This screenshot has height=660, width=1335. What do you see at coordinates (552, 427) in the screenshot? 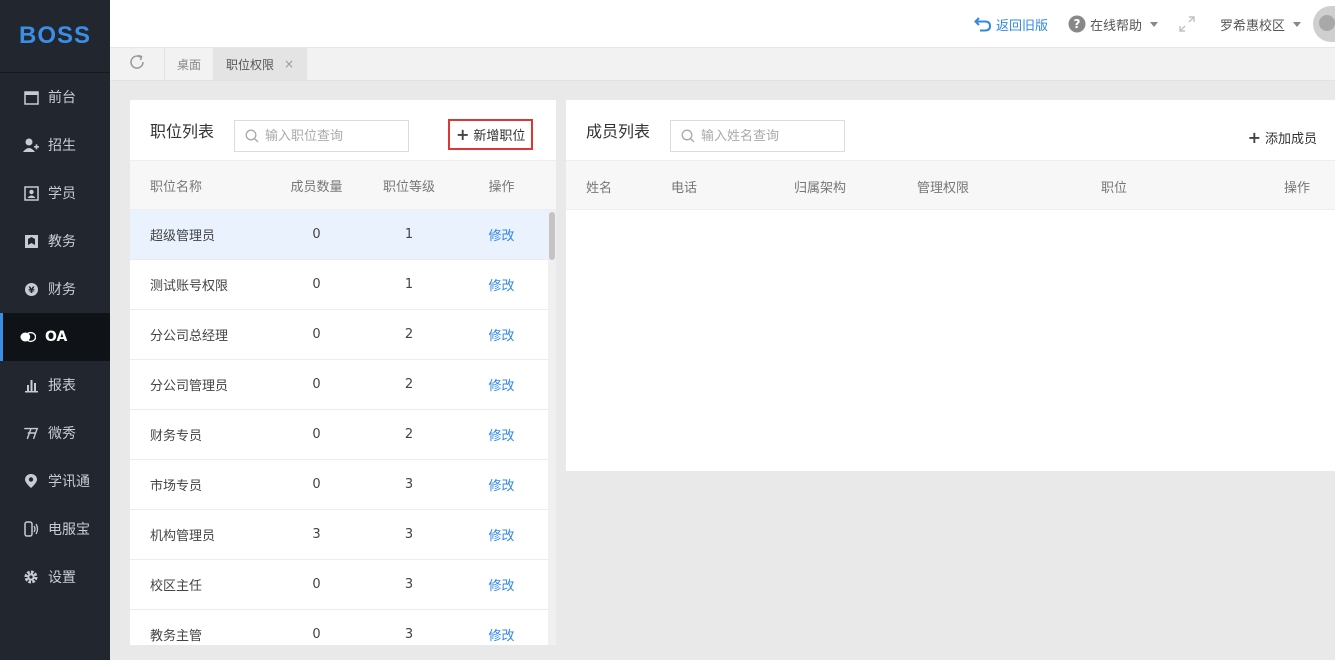
I see `scrollbar` at bounding box center [552, 427].